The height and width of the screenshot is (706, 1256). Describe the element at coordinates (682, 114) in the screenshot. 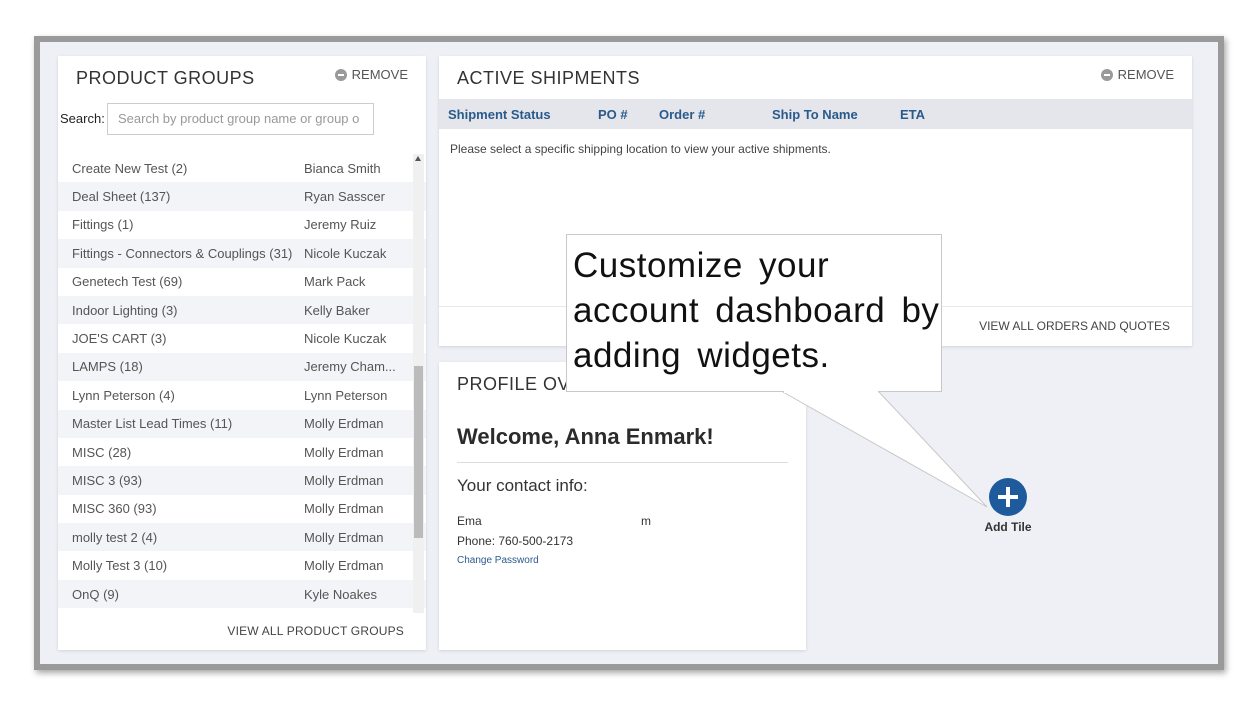

I see `column-order: Order #` at that location.